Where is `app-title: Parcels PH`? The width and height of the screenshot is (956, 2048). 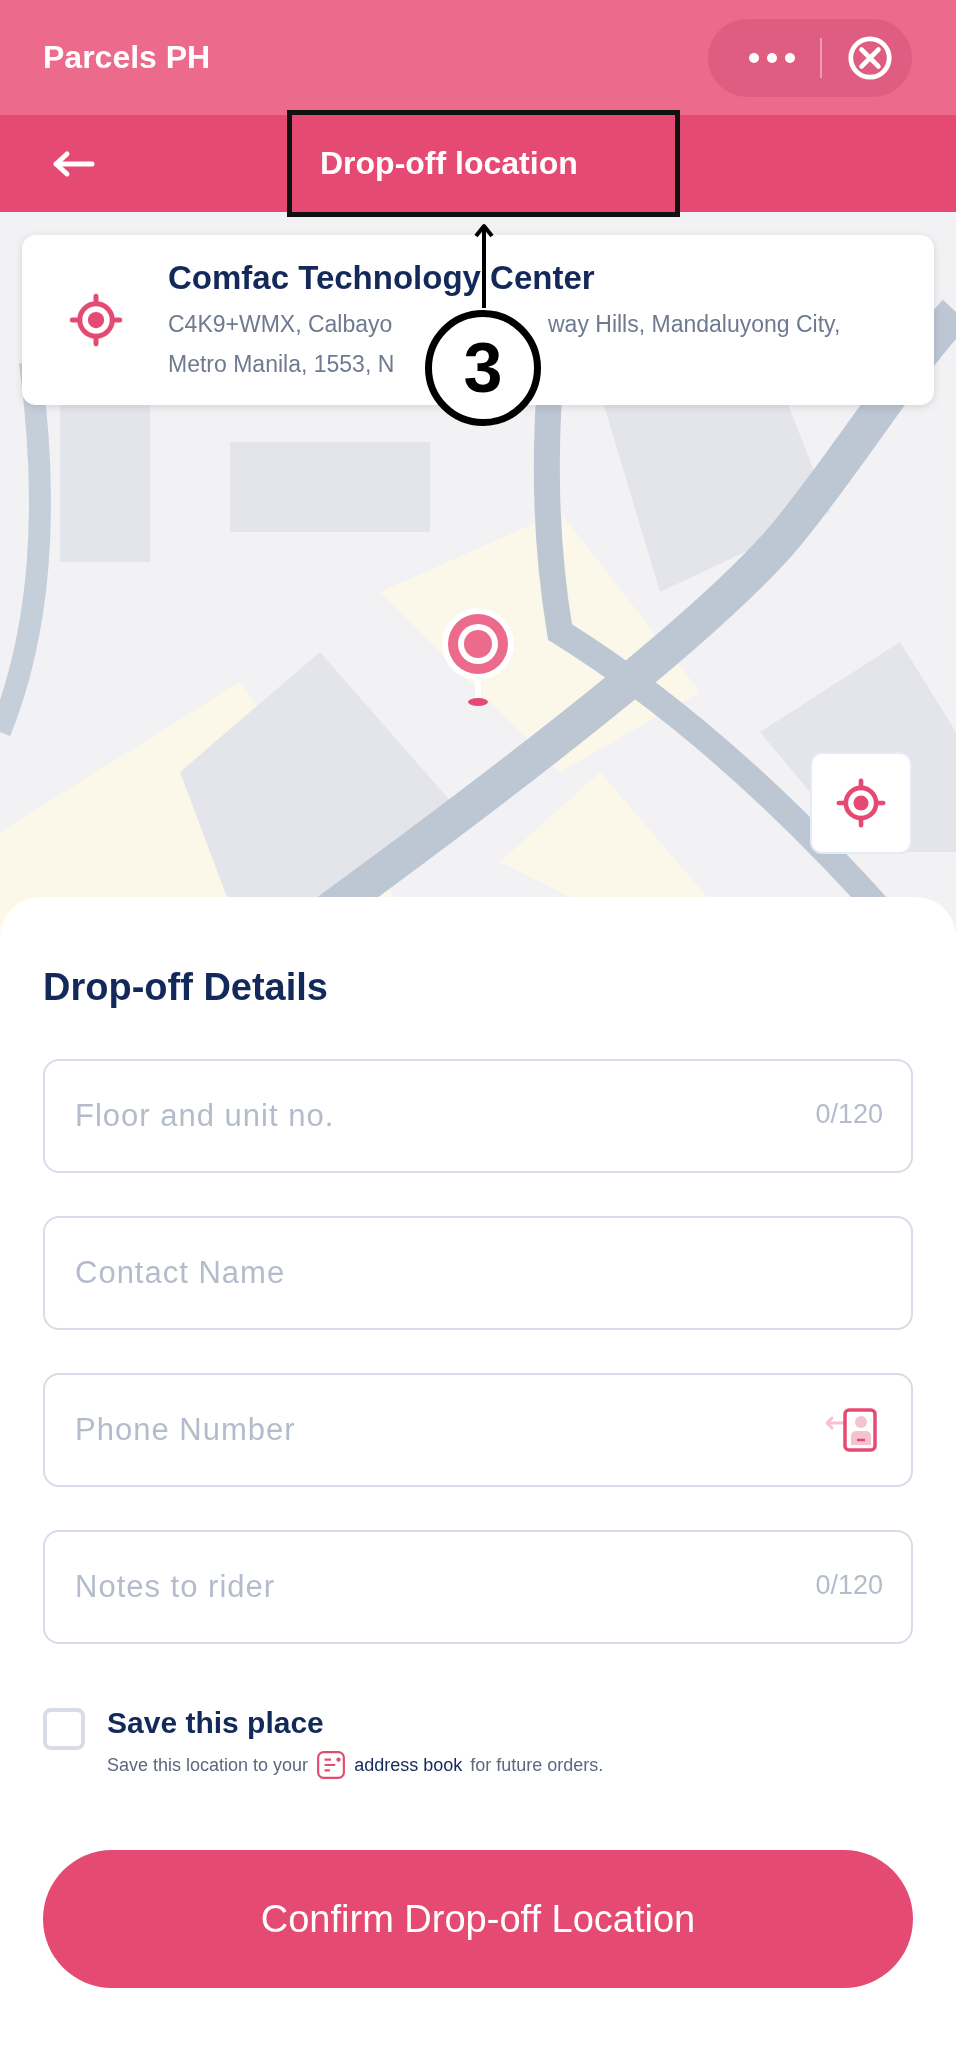 app-title: Parcels PH is located at coordinates (127, 57).